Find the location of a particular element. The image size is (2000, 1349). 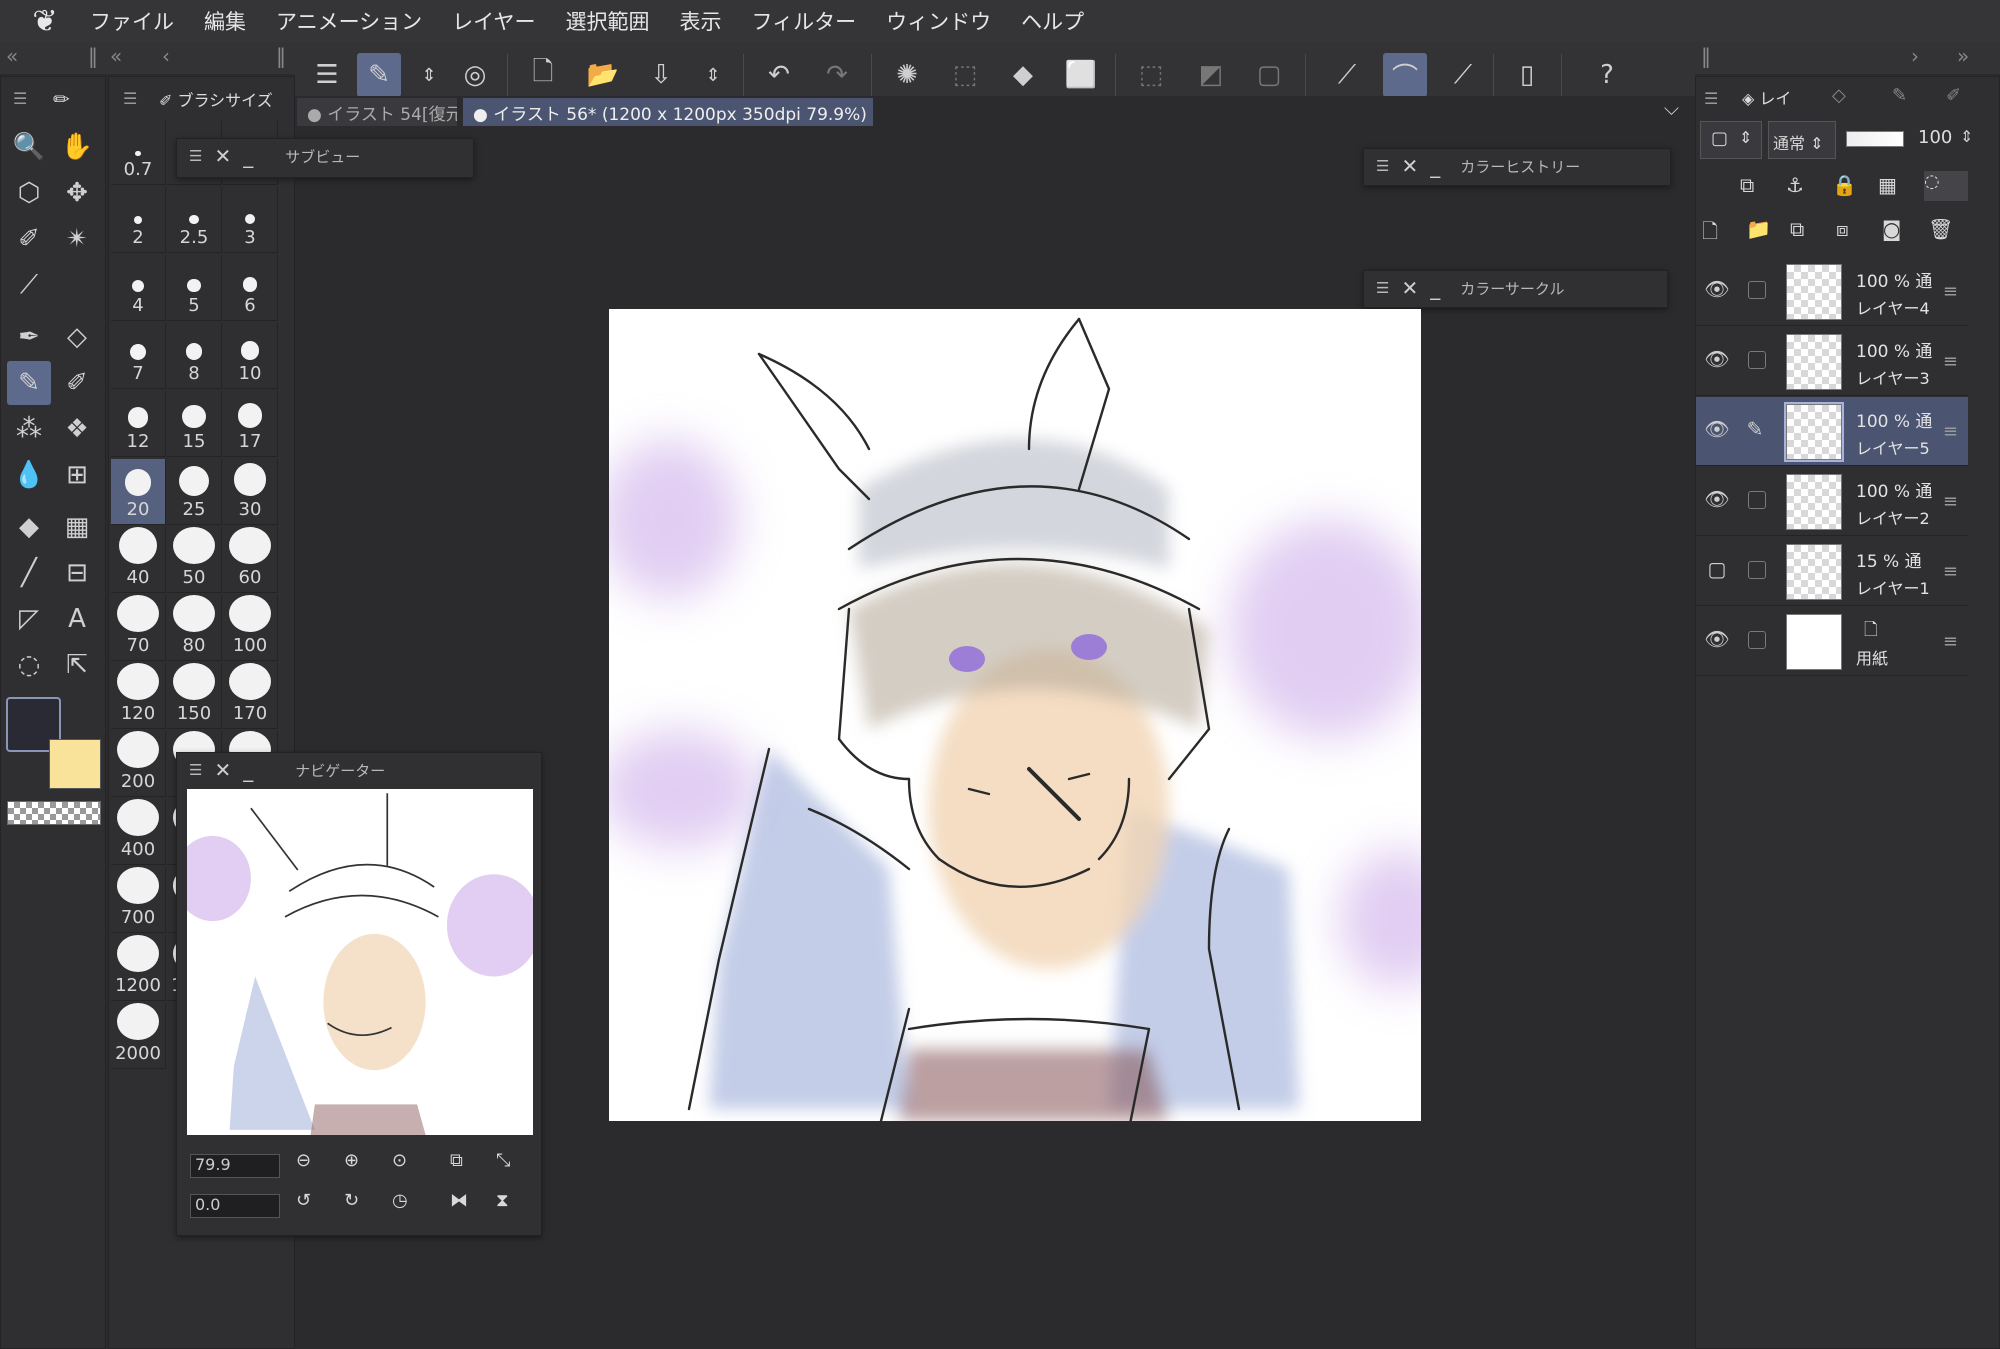

rotation-value-field: 0.0 is located at coordinates (235, 1206).